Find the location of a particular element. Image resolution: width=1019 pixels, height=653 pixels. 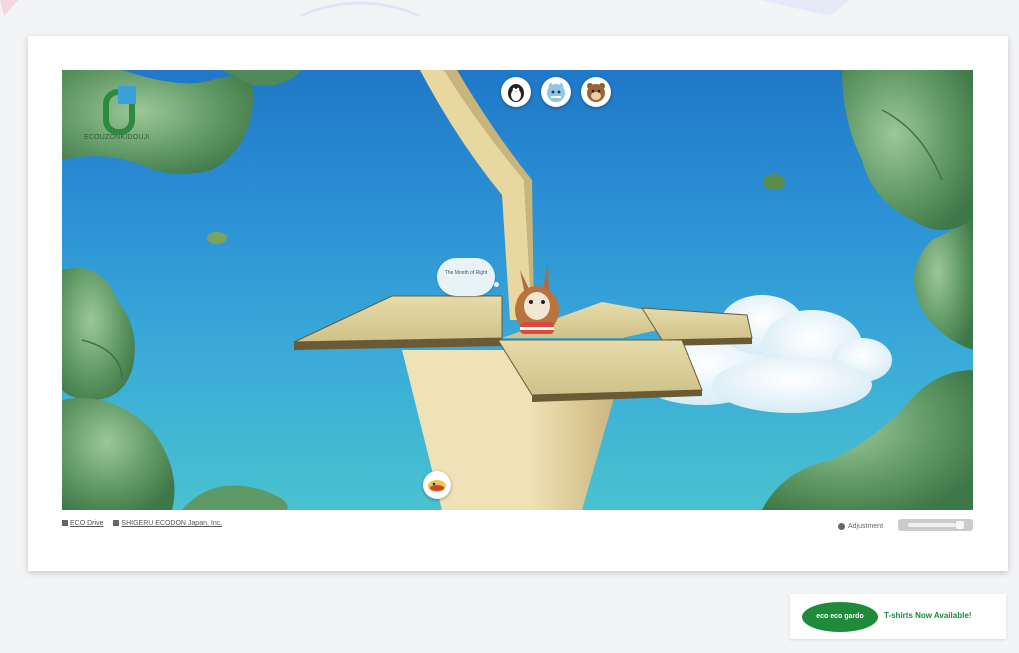

leaf-cluster-left is located at coordinates (175, 389).